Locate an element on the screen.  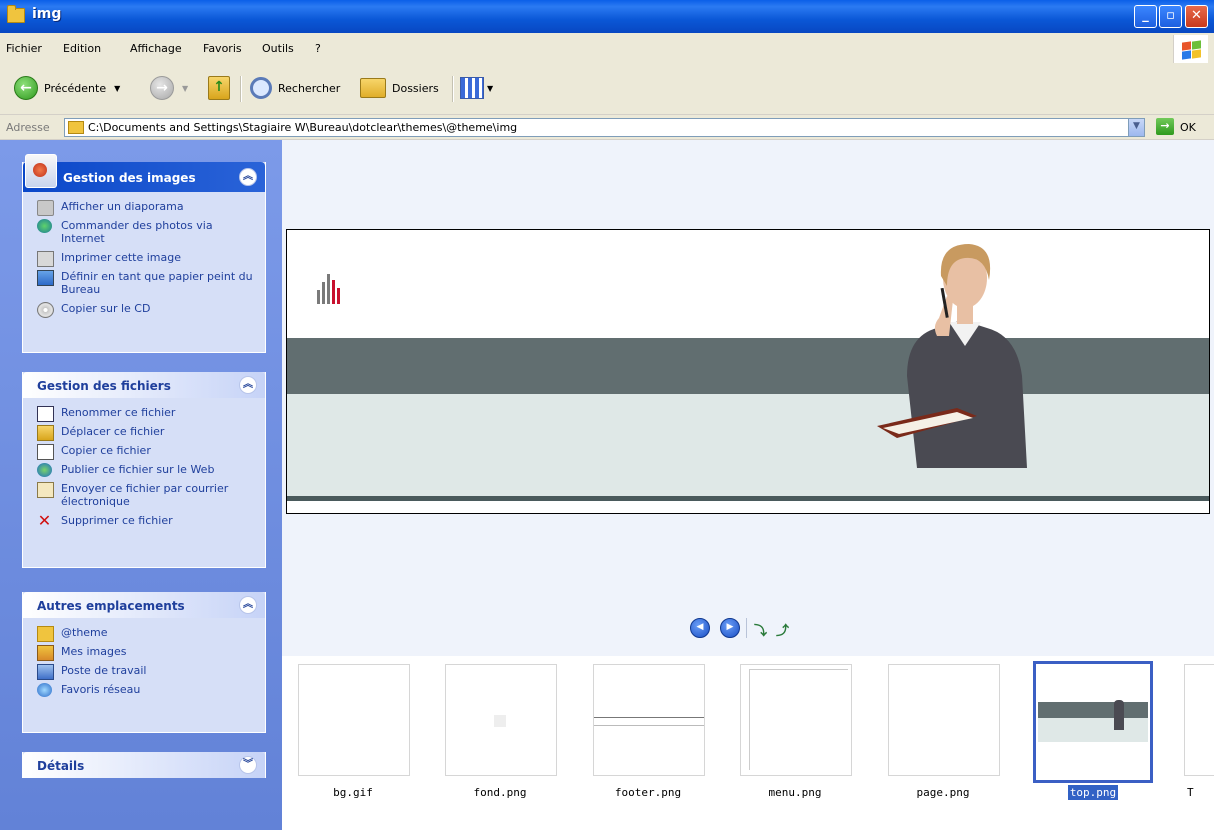
rotate-counterclockwise-icon: ⤴ is located at coordinates (782, 629).